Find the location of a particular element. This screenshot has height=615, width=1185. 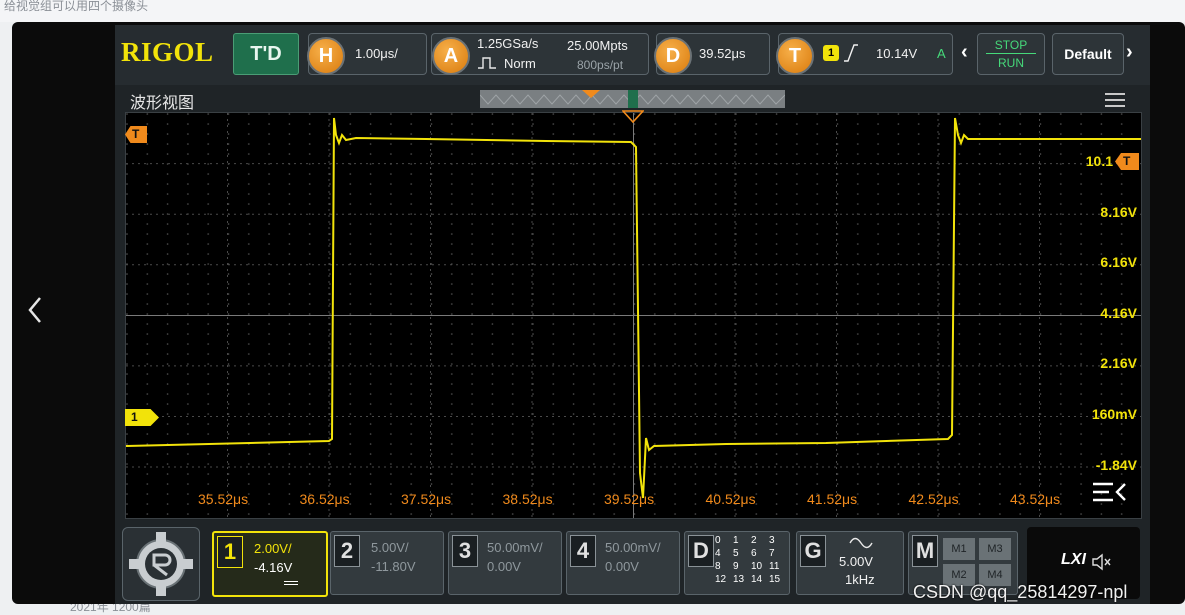

digital-channel-number: 6 is located at coordinates (754, 553).